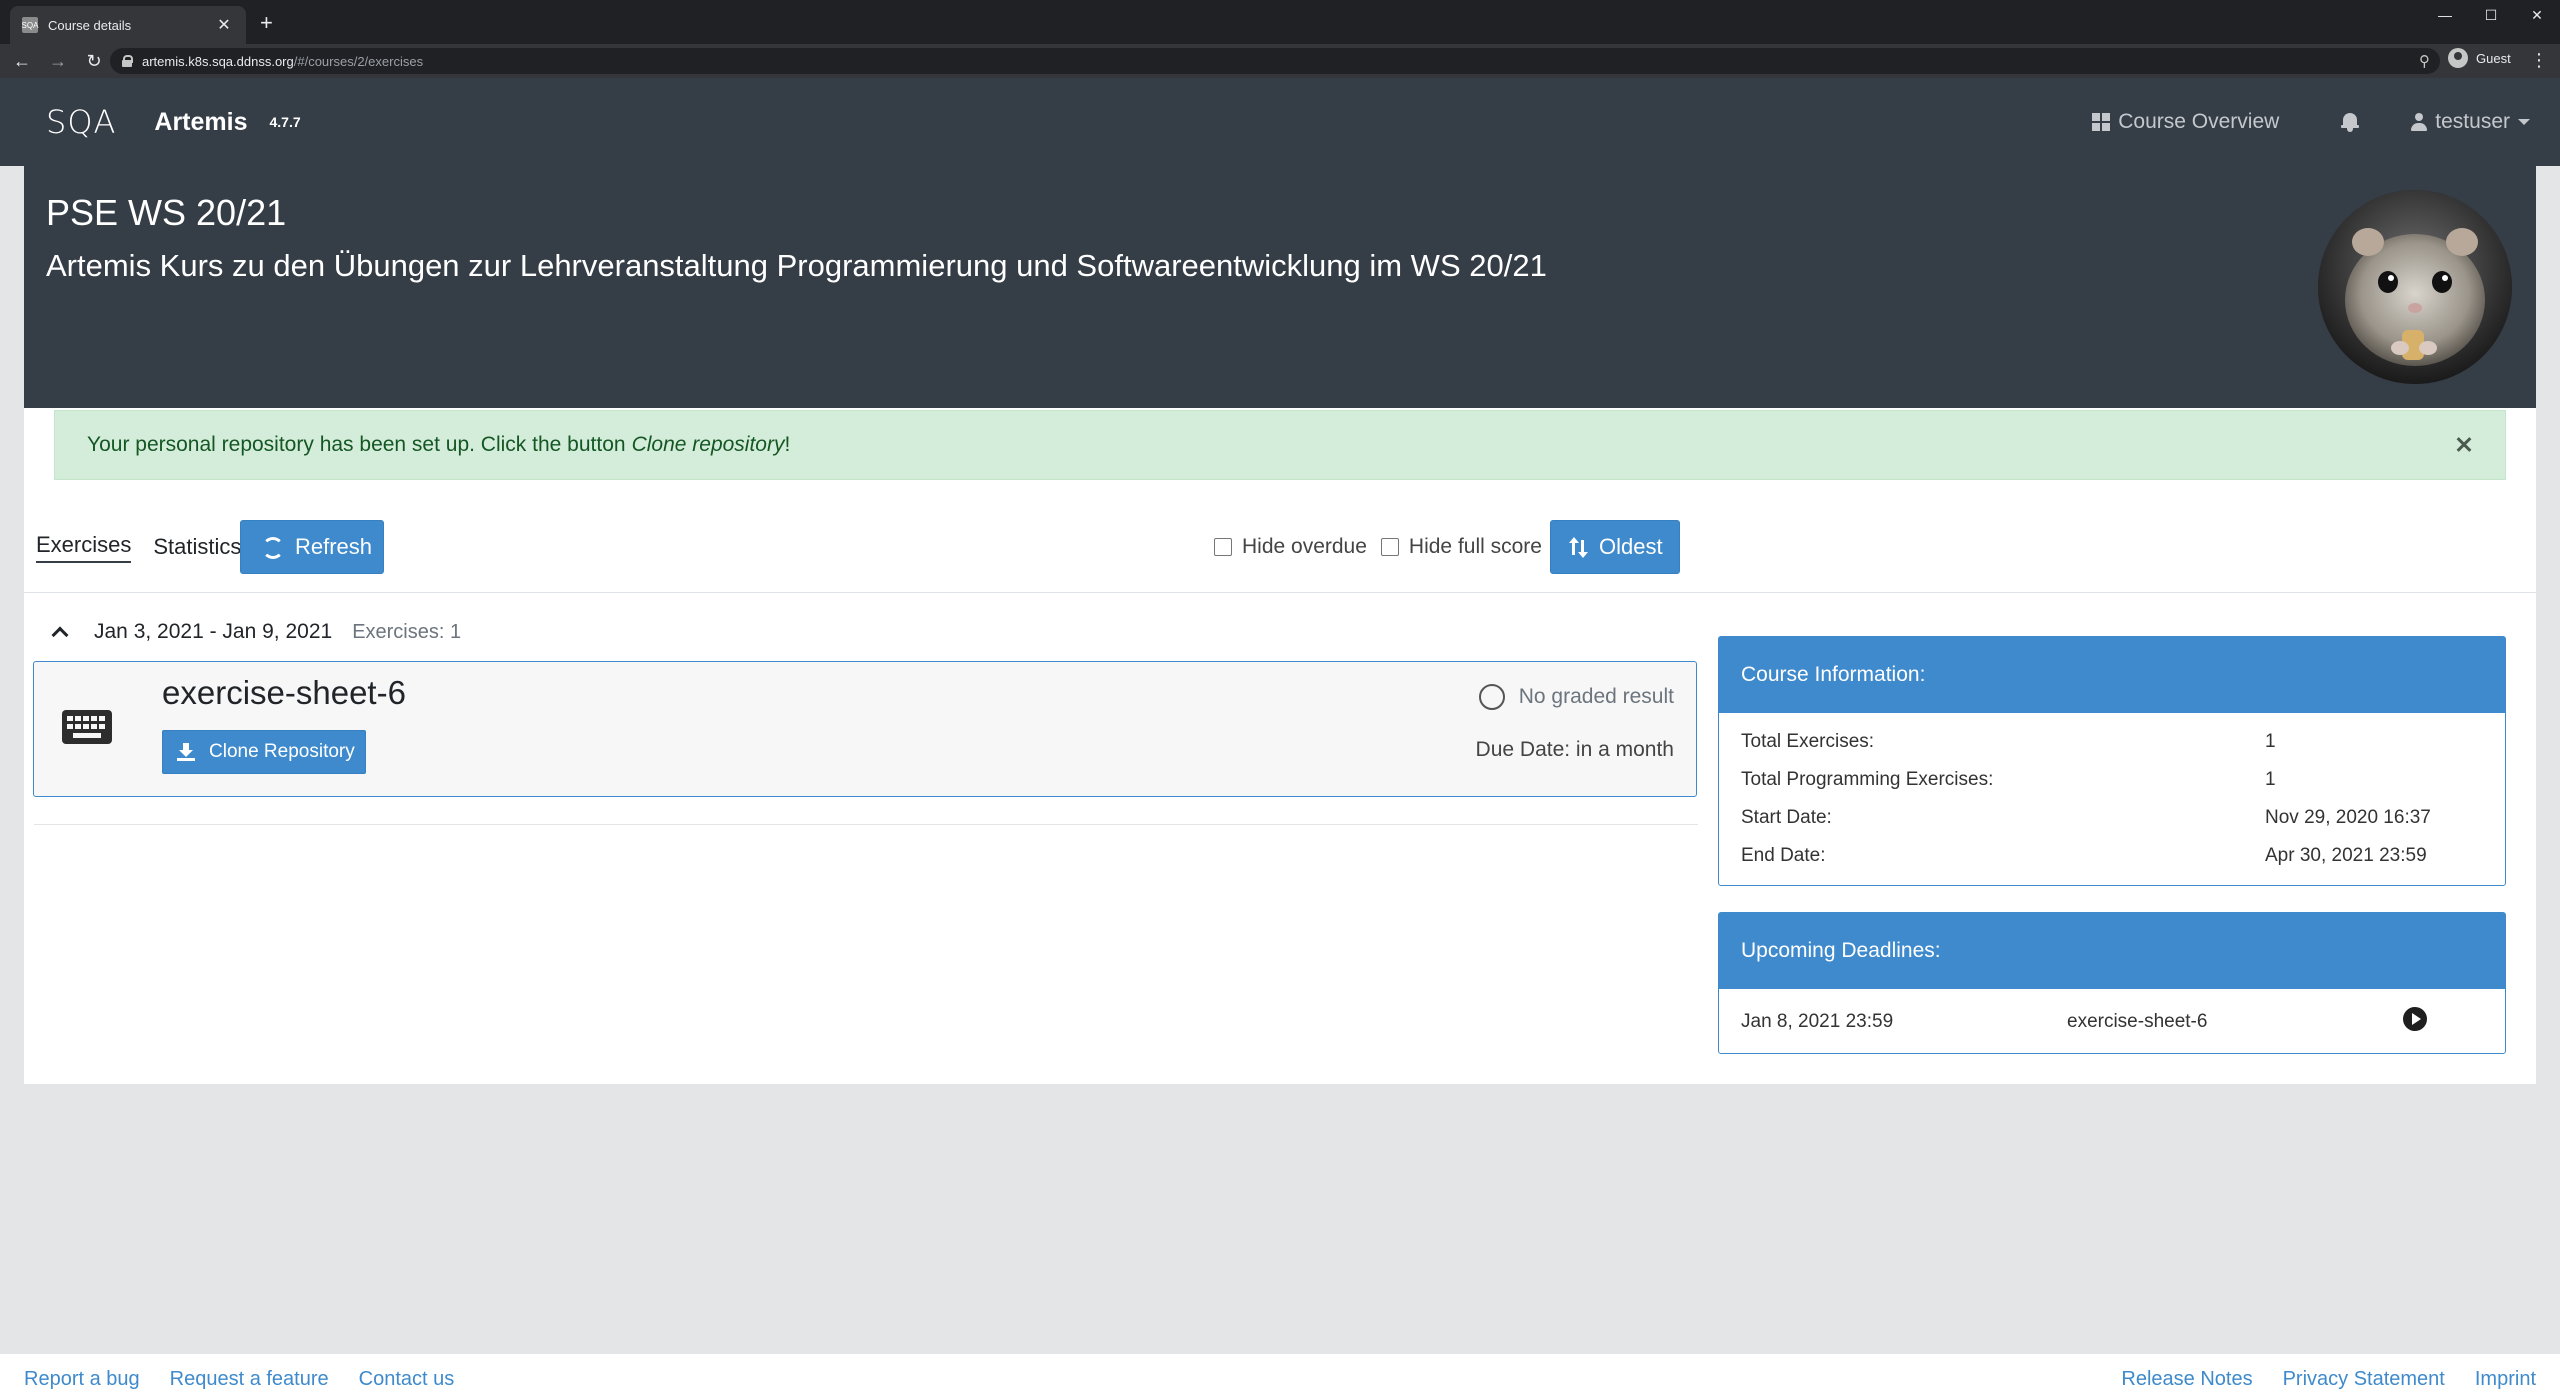  I want to click on deadline-date: Jan 8, 2021 23:59, so click(1817, 1021).